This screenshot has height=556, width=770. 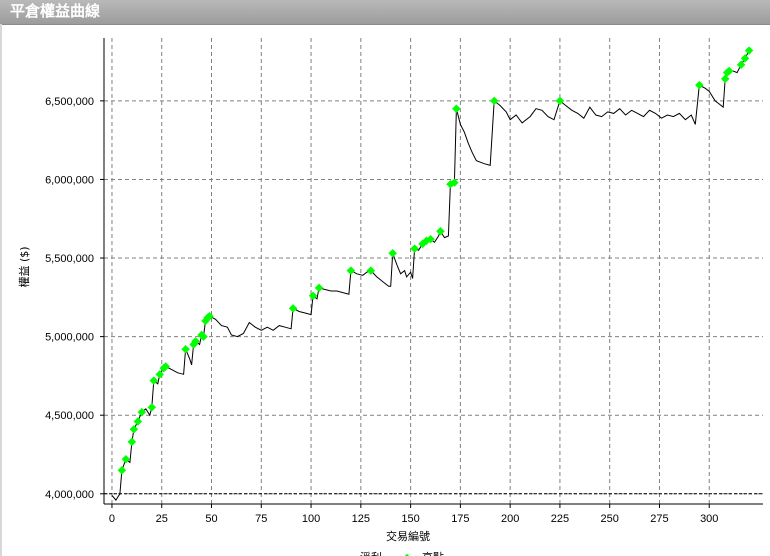 I want to click on y-tick-label: 4,500,000, so click(x=69, y=416).